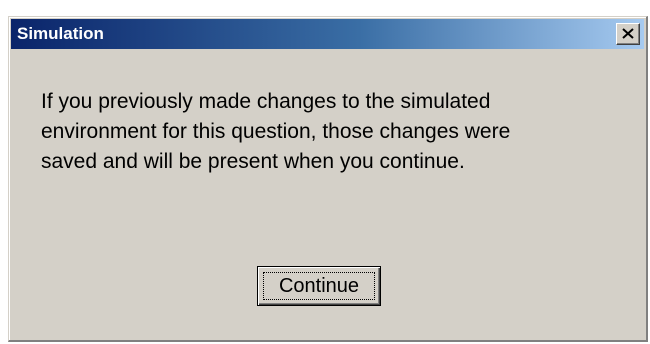  I want to click on window-title: Simulation, so click(60, 33).